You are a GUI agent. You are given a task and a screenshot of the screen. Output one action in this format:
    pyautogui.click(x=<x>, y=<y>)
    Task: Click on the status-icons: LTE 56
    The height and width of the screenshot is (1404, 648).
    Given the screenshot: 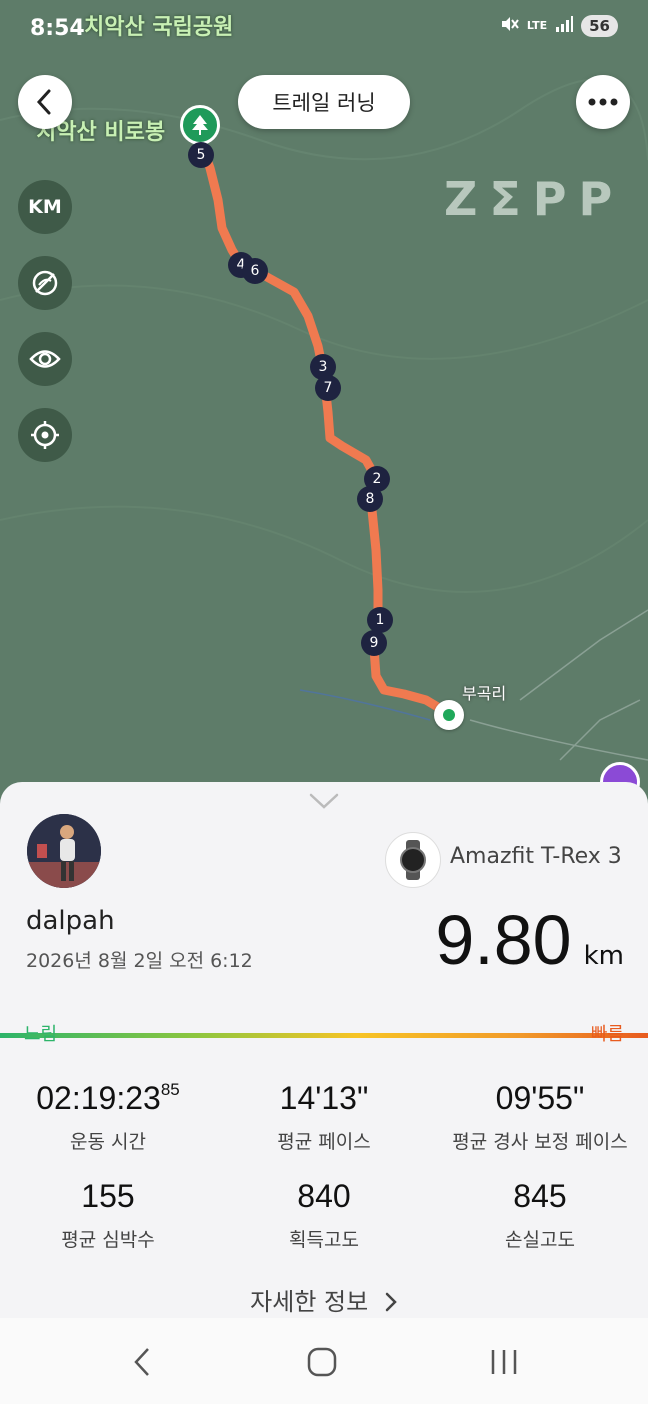 What is the action you would take?
    pyautogui.click(x=558, y=25)
    